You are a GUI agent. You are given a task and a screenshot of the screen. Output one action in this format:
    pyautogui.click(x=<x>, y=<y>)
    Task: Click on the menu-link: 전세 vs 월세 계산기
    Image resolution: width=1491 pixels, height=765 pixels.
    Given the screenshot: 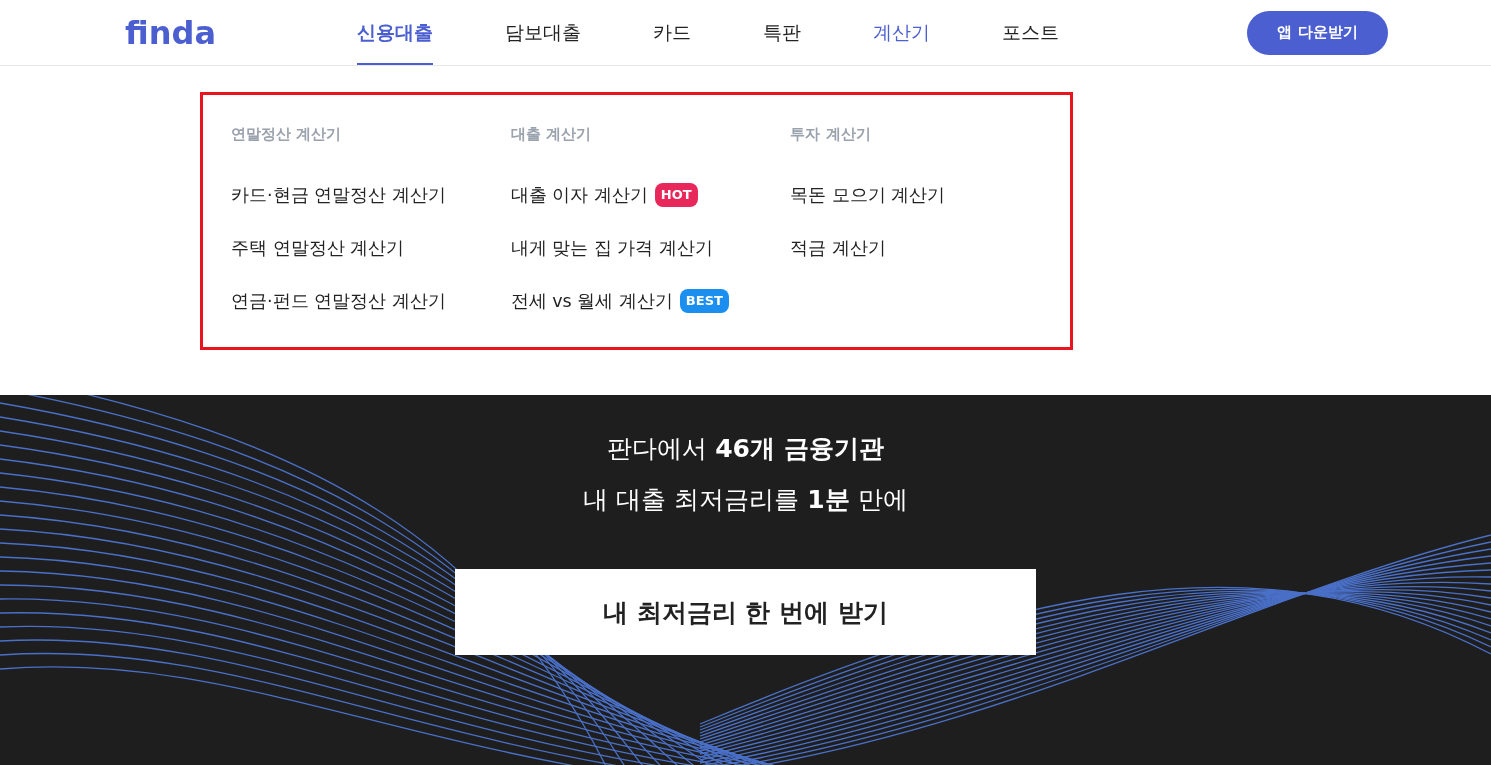 What is the action you would take?
    pyautogui.click(x=591, y=301)
    